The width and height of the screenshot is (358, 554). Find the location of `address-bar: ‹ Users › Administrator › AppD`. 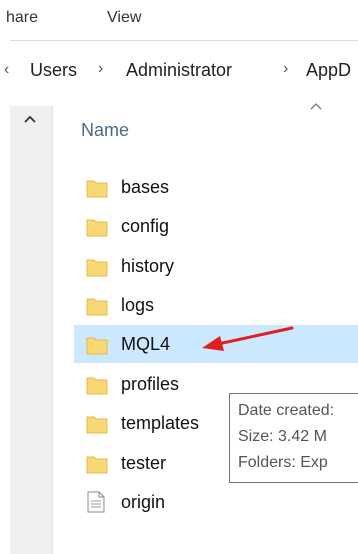

address-bar: ‹ Users › Administrator › AppD is located at coordinates (179, 71).